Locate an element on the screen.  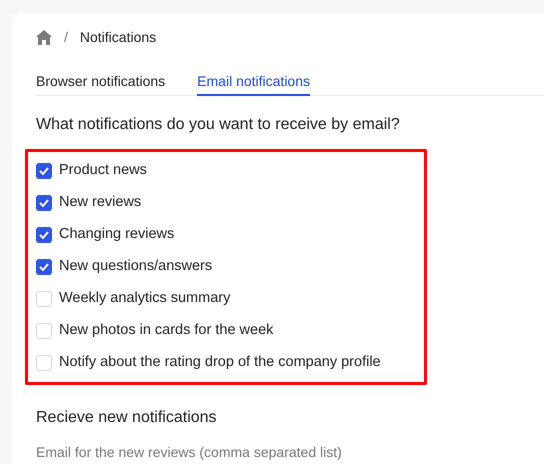
tab: Browser notifications is located at coordinates (101, 82).